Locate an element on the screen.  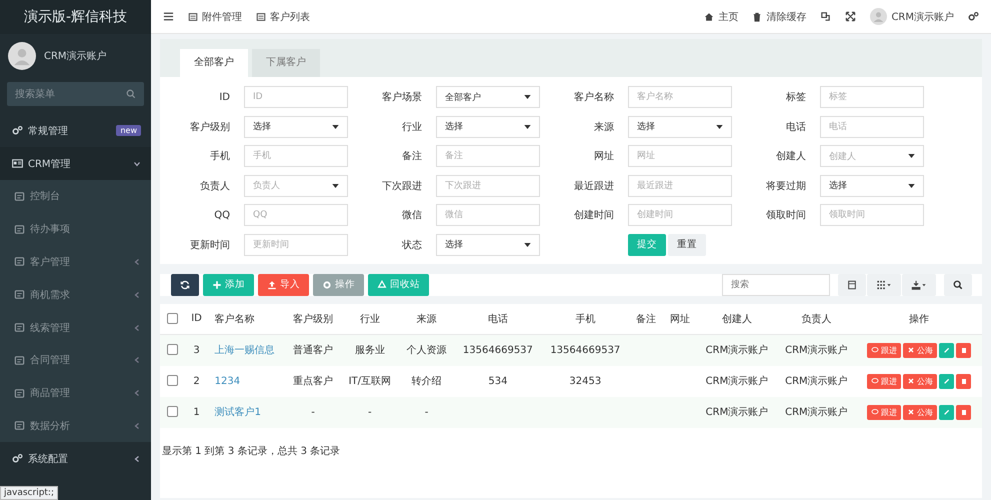
nav-tab: 附件管理 is located at coordinates (215, 17).